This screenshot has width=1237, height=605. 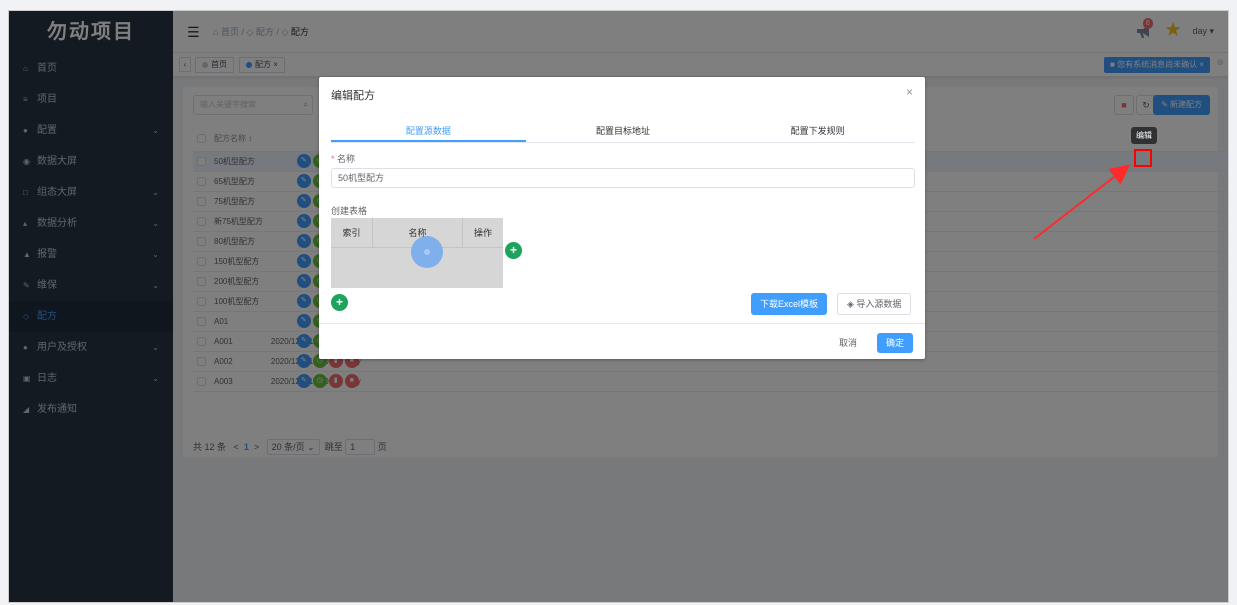 I want to click on name-label: * 名称, so click(x=343, y=159).